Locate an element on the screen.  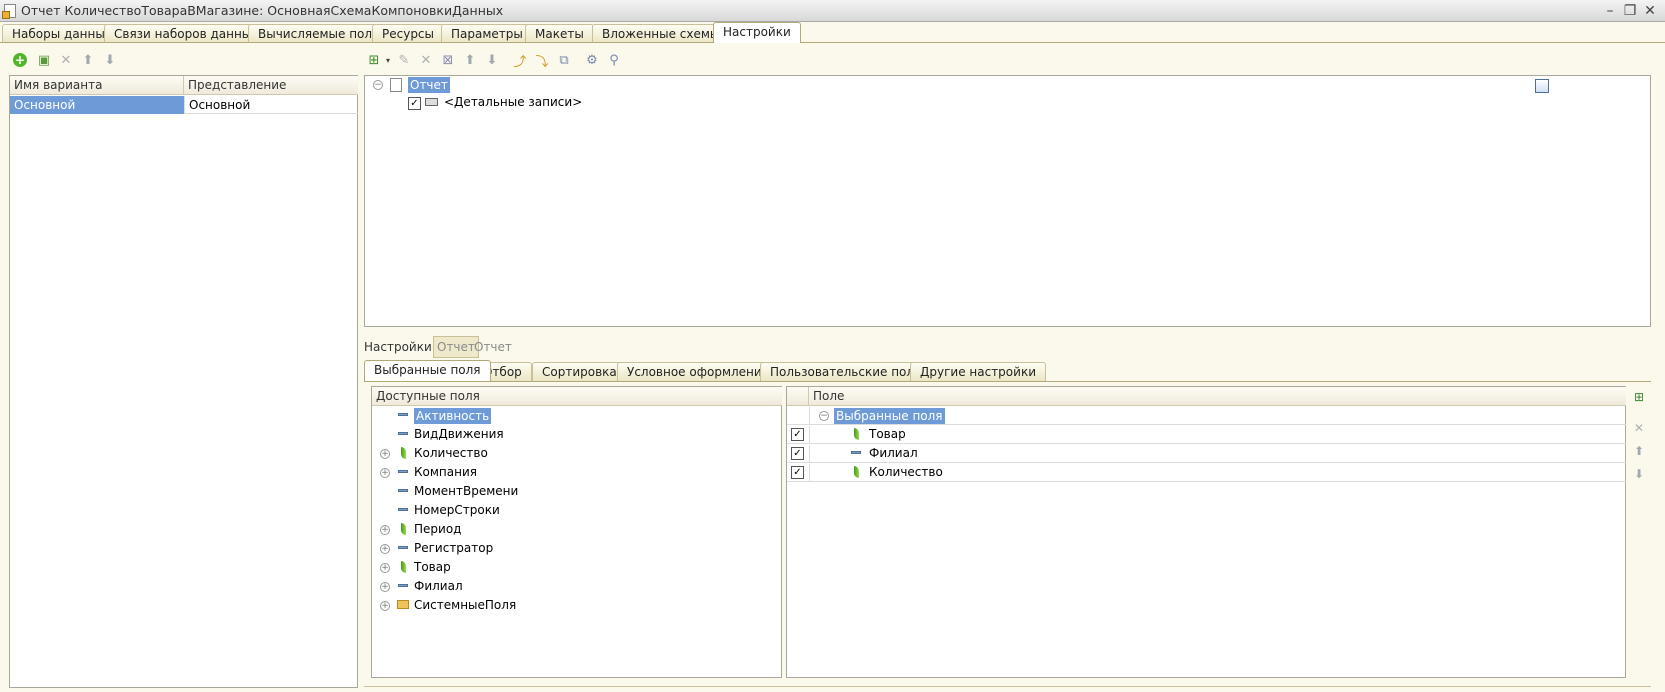
level-down-icon: ⤵ is located at coordinates (542, 61).